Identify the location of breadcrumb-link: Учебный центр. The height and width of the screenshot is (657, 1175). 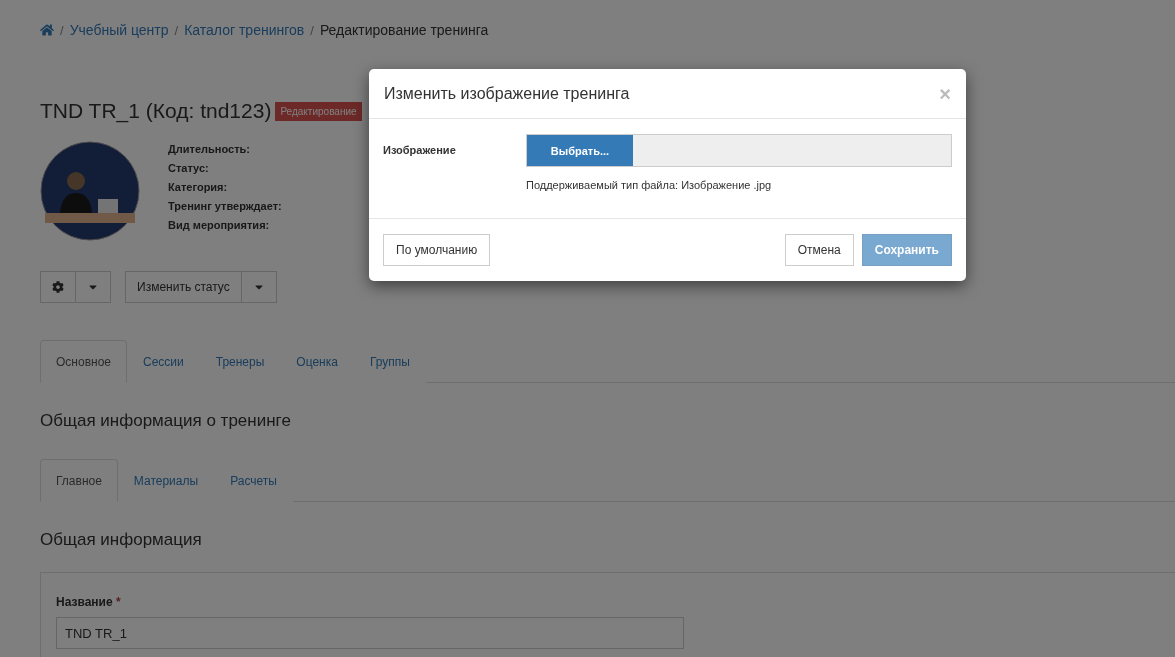
(119, 30).